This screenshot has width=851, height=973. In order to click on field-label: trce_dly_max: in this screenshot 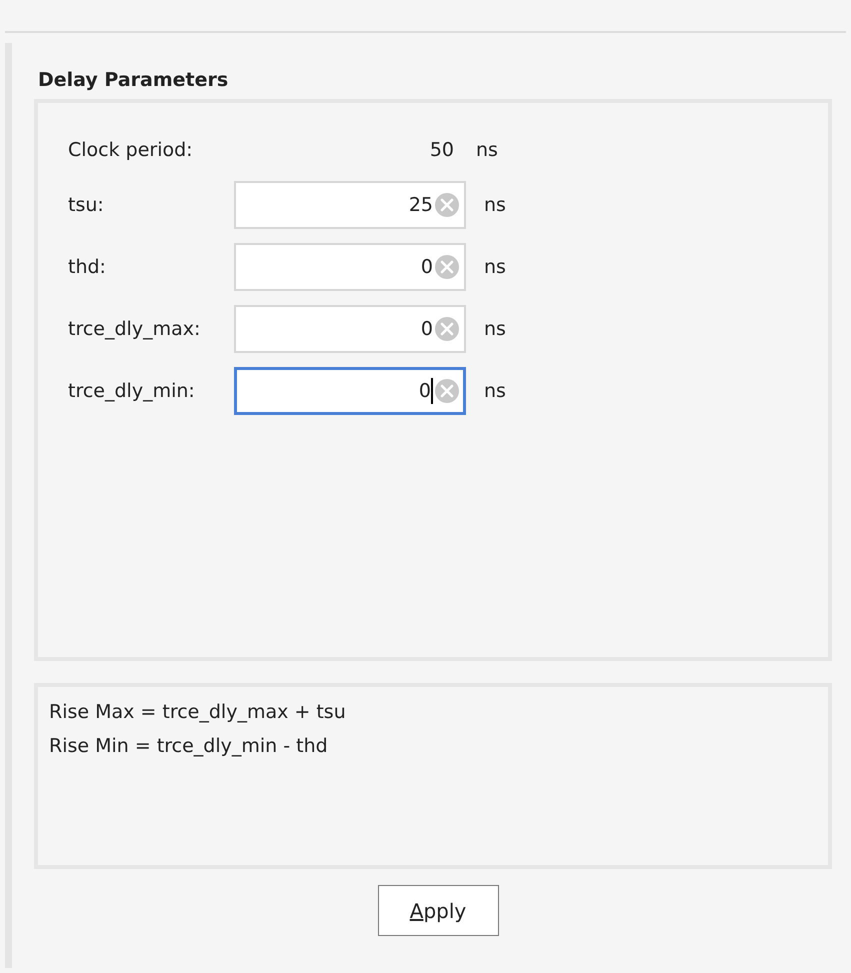, I will do `click(135, 329)`.